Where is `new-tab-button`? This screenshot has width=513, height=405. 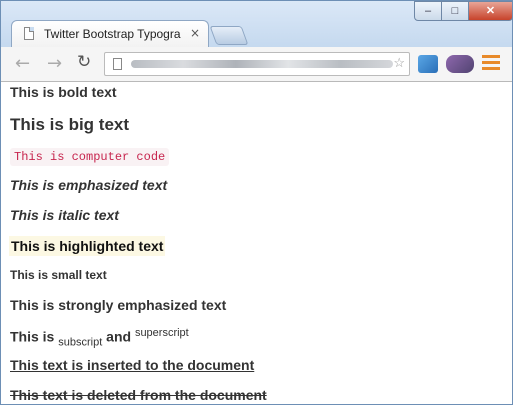
new-tab-button is located at coordinates (229, 35).